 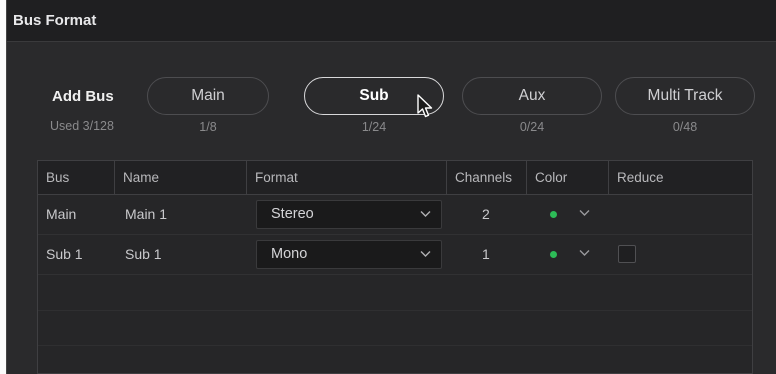 I want to click on add-main-bus-button: Main, so click(x=208, y=96).